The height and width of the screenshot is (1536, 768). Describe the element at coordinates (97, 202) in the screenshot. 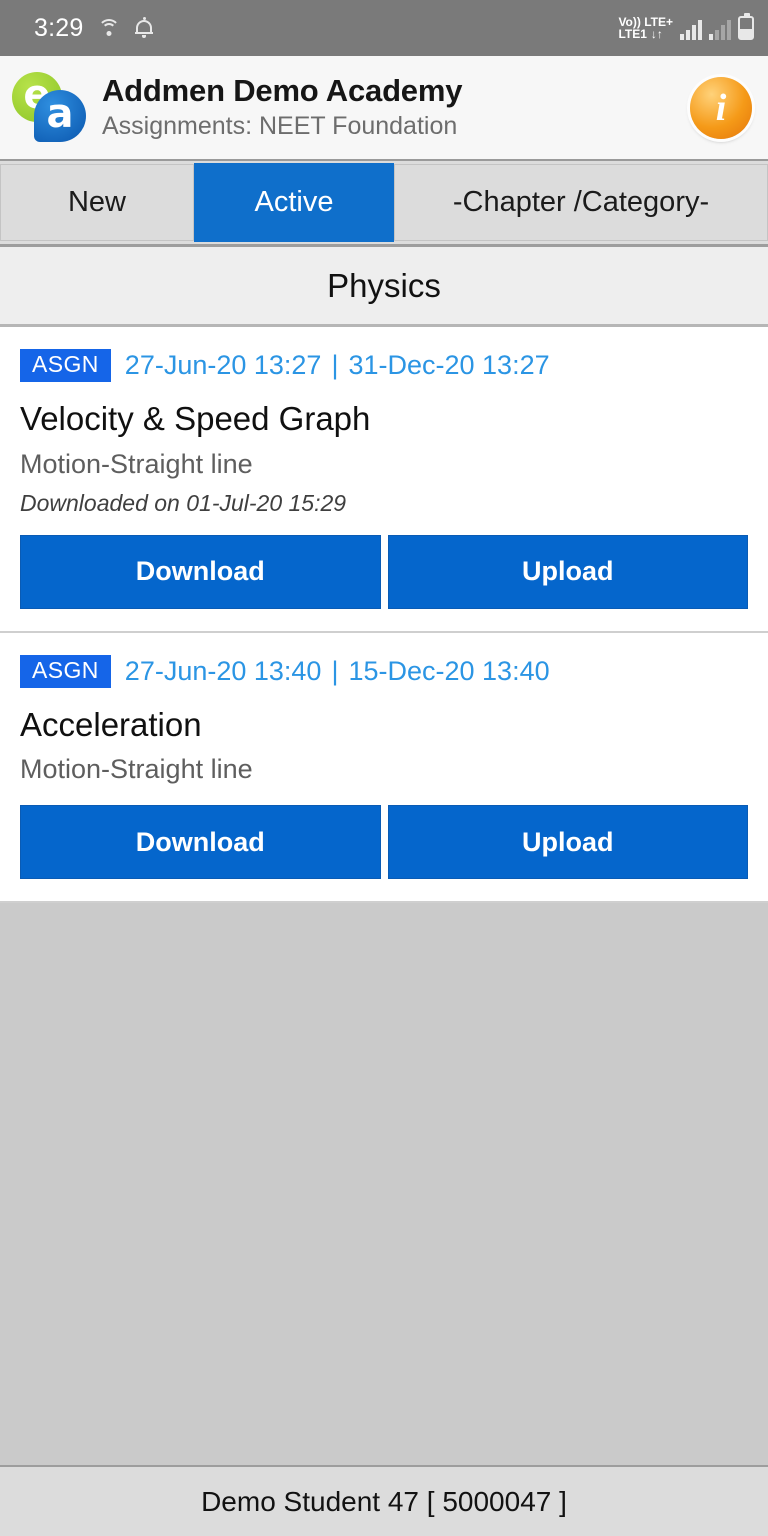

I see `tab-new: New` at that location.